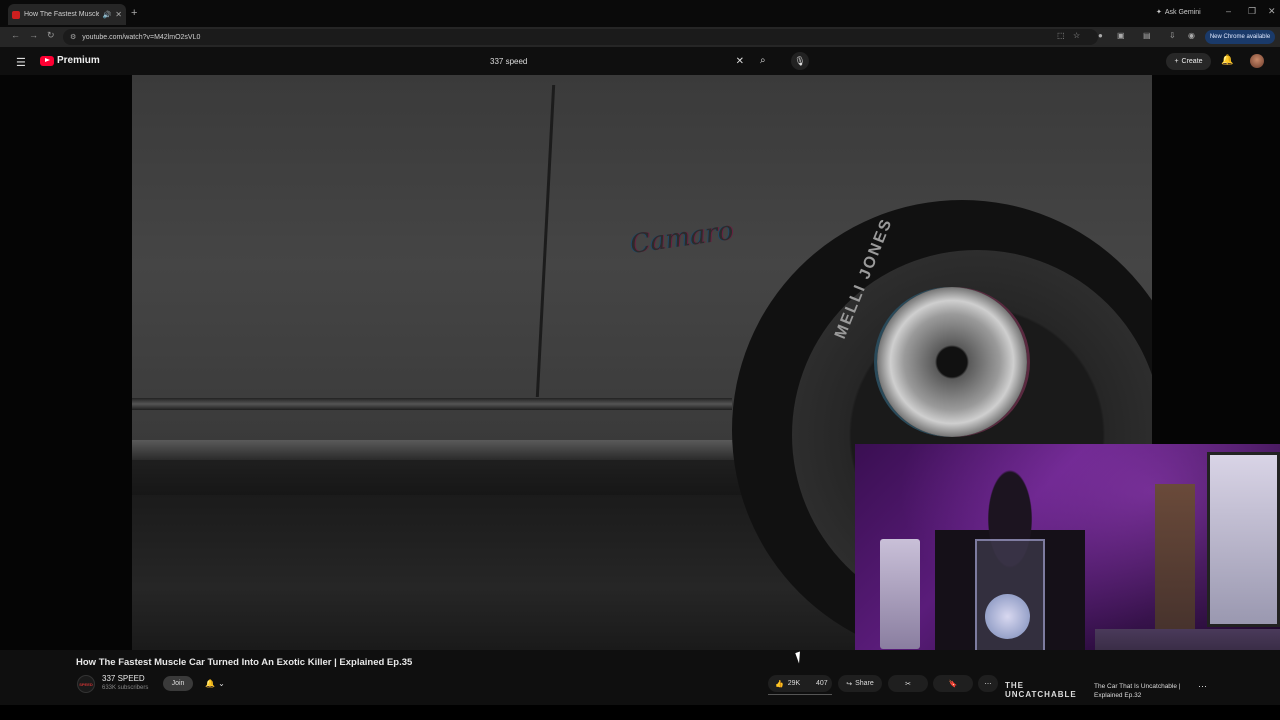 Image resolution: width=1280 pixels, height=720 pixels. Describe the element at coordinates (1192, 61) in the screenshot. I see `create-label: Create` at that location.